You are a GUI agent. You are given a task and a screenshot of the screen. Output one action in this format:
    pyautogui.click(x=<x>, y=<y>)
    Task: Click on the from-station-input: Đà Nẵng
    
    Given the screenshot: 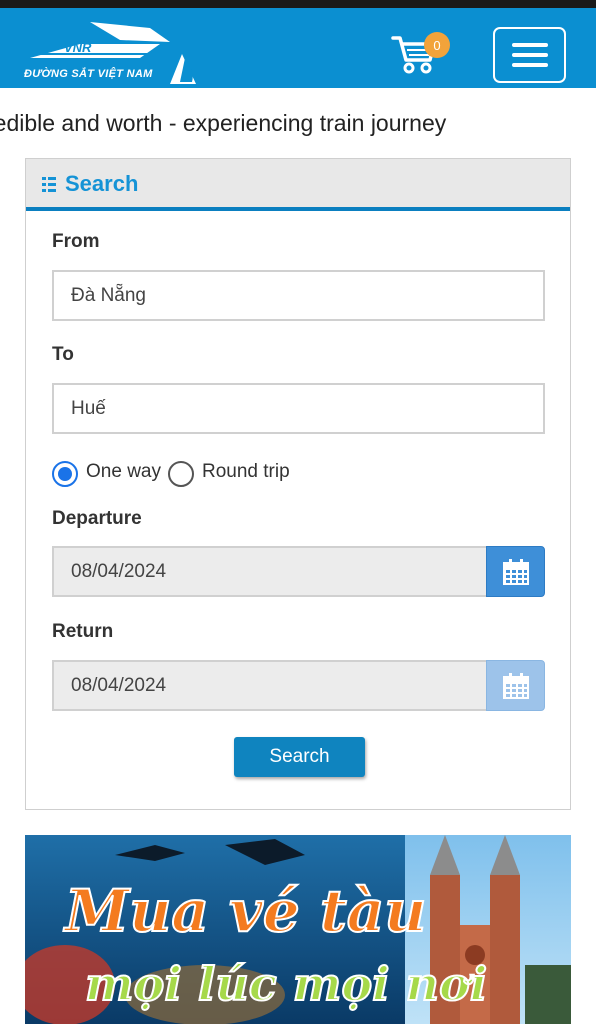 What is the action you would take?
    pyautogui.click(x=298, y=295)
    